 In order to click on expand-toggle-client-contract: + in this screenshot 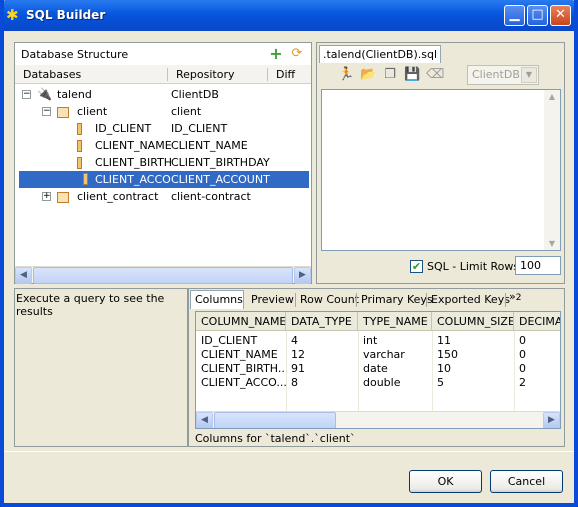, I will do `click(46, 196)`.